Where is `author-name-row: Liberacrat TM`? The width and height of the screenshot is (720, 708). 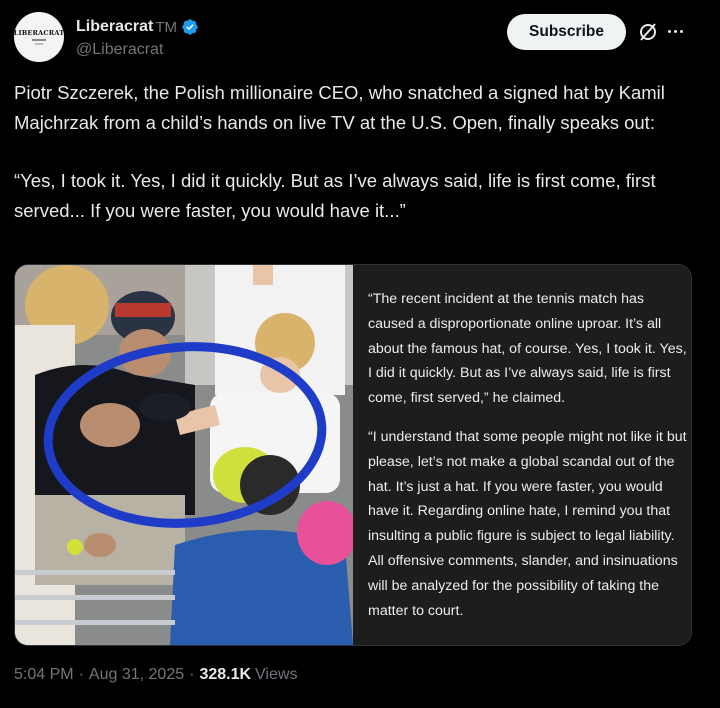 author-name-row: Liberacrat TM is located at coordinates (137, 27).